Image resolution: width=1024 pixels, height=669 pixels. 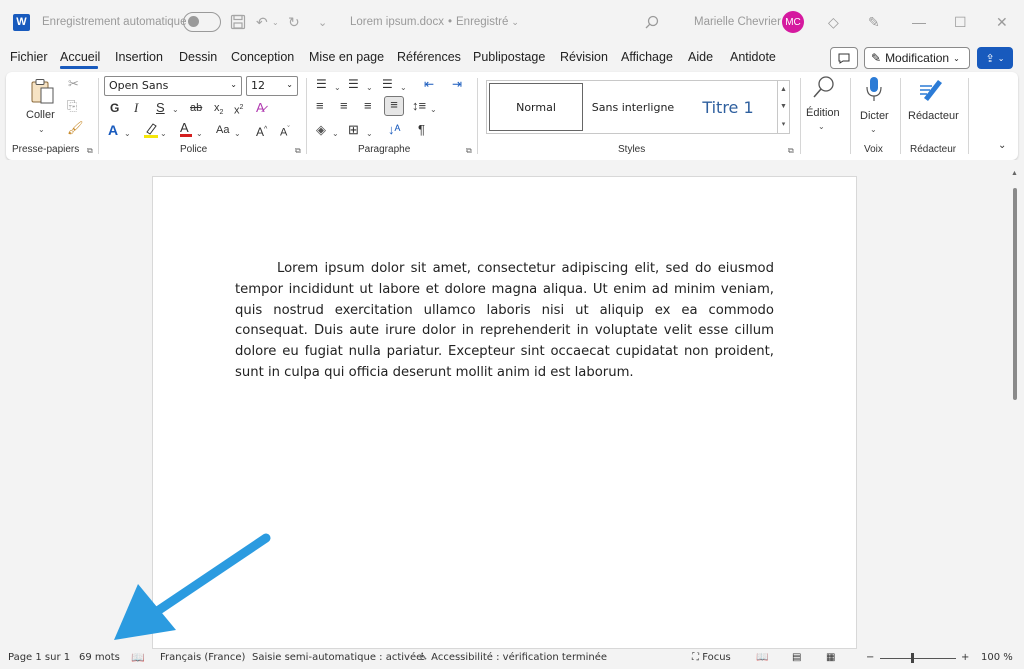 I want to click on zoom-out-icon: −, so click(x=870, y=657).